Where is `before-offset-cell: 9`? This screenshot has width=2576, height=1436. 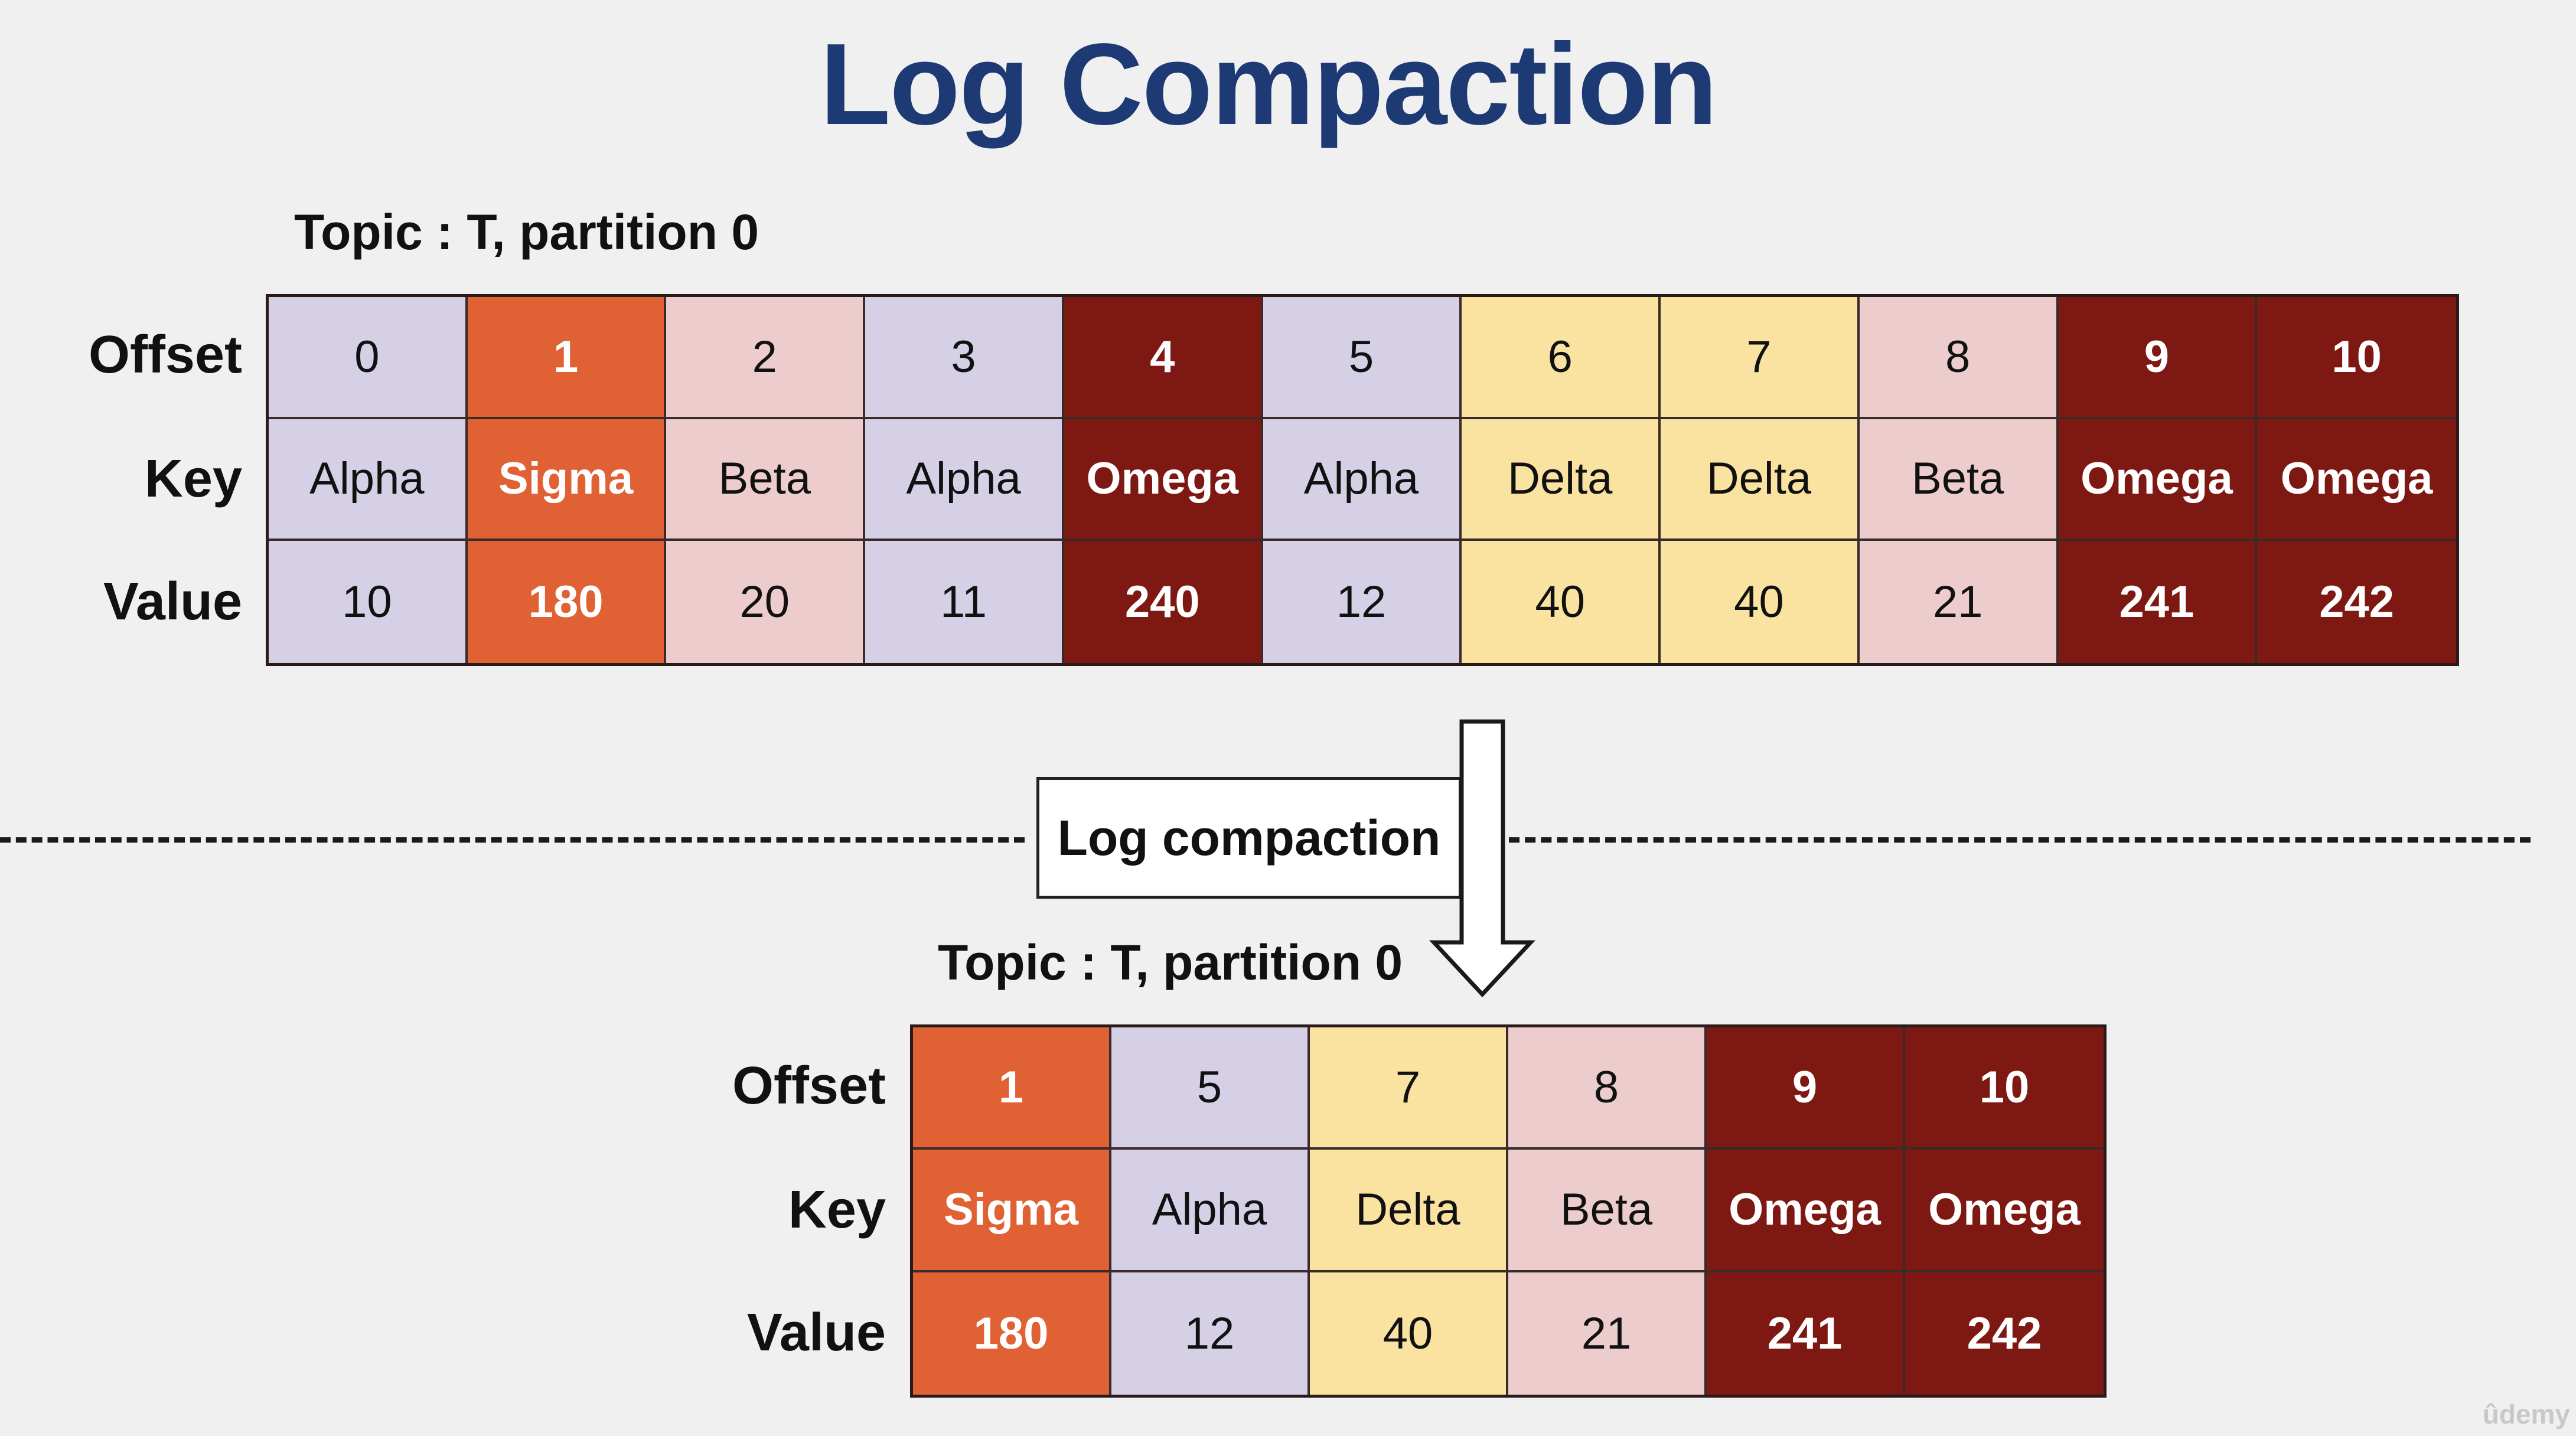
before-offset-cell: 9 is located at coordinates (2158, 358).